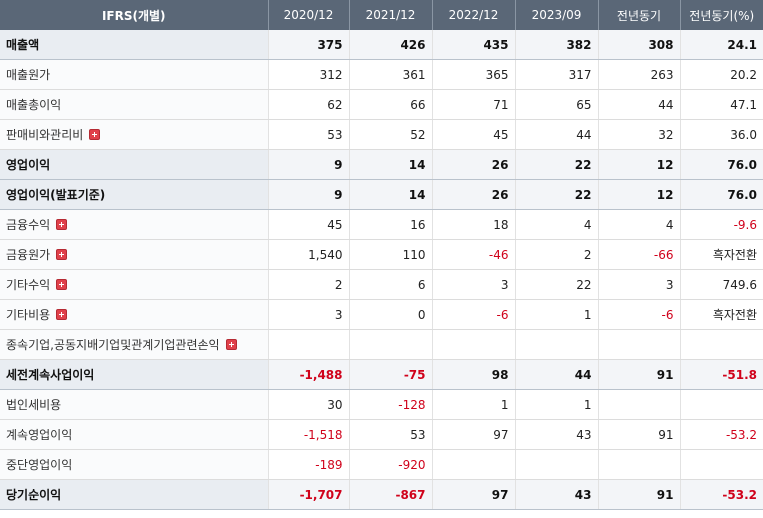 This screenshot has width=763, height=518. I want to click on value-cell: 71, so click(474, 104).